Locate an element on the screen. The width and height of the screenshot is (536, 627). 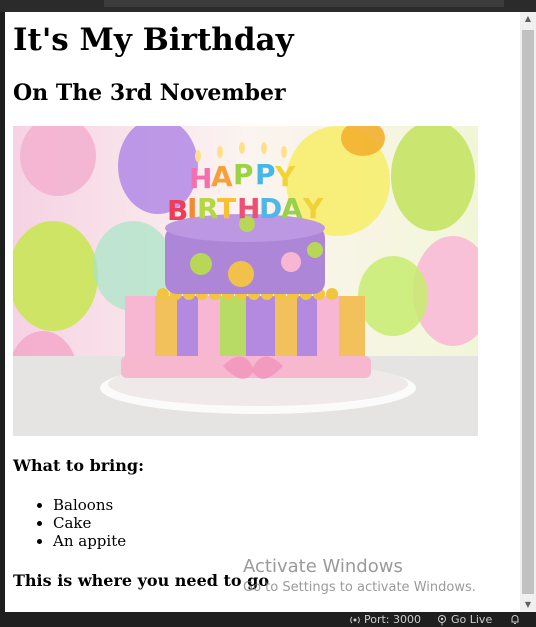
vertical-scrollbar: ▲ ▼ is located at coordinates (528, 312).